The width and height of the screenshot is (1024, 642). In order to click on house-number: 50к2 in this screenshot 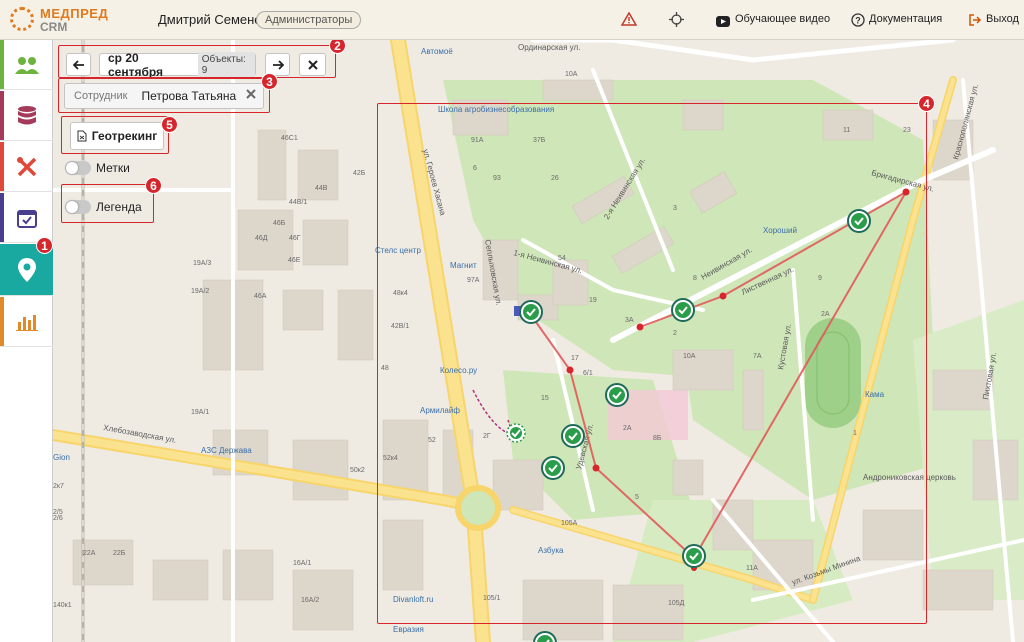, I will do `click(357, 470)`.